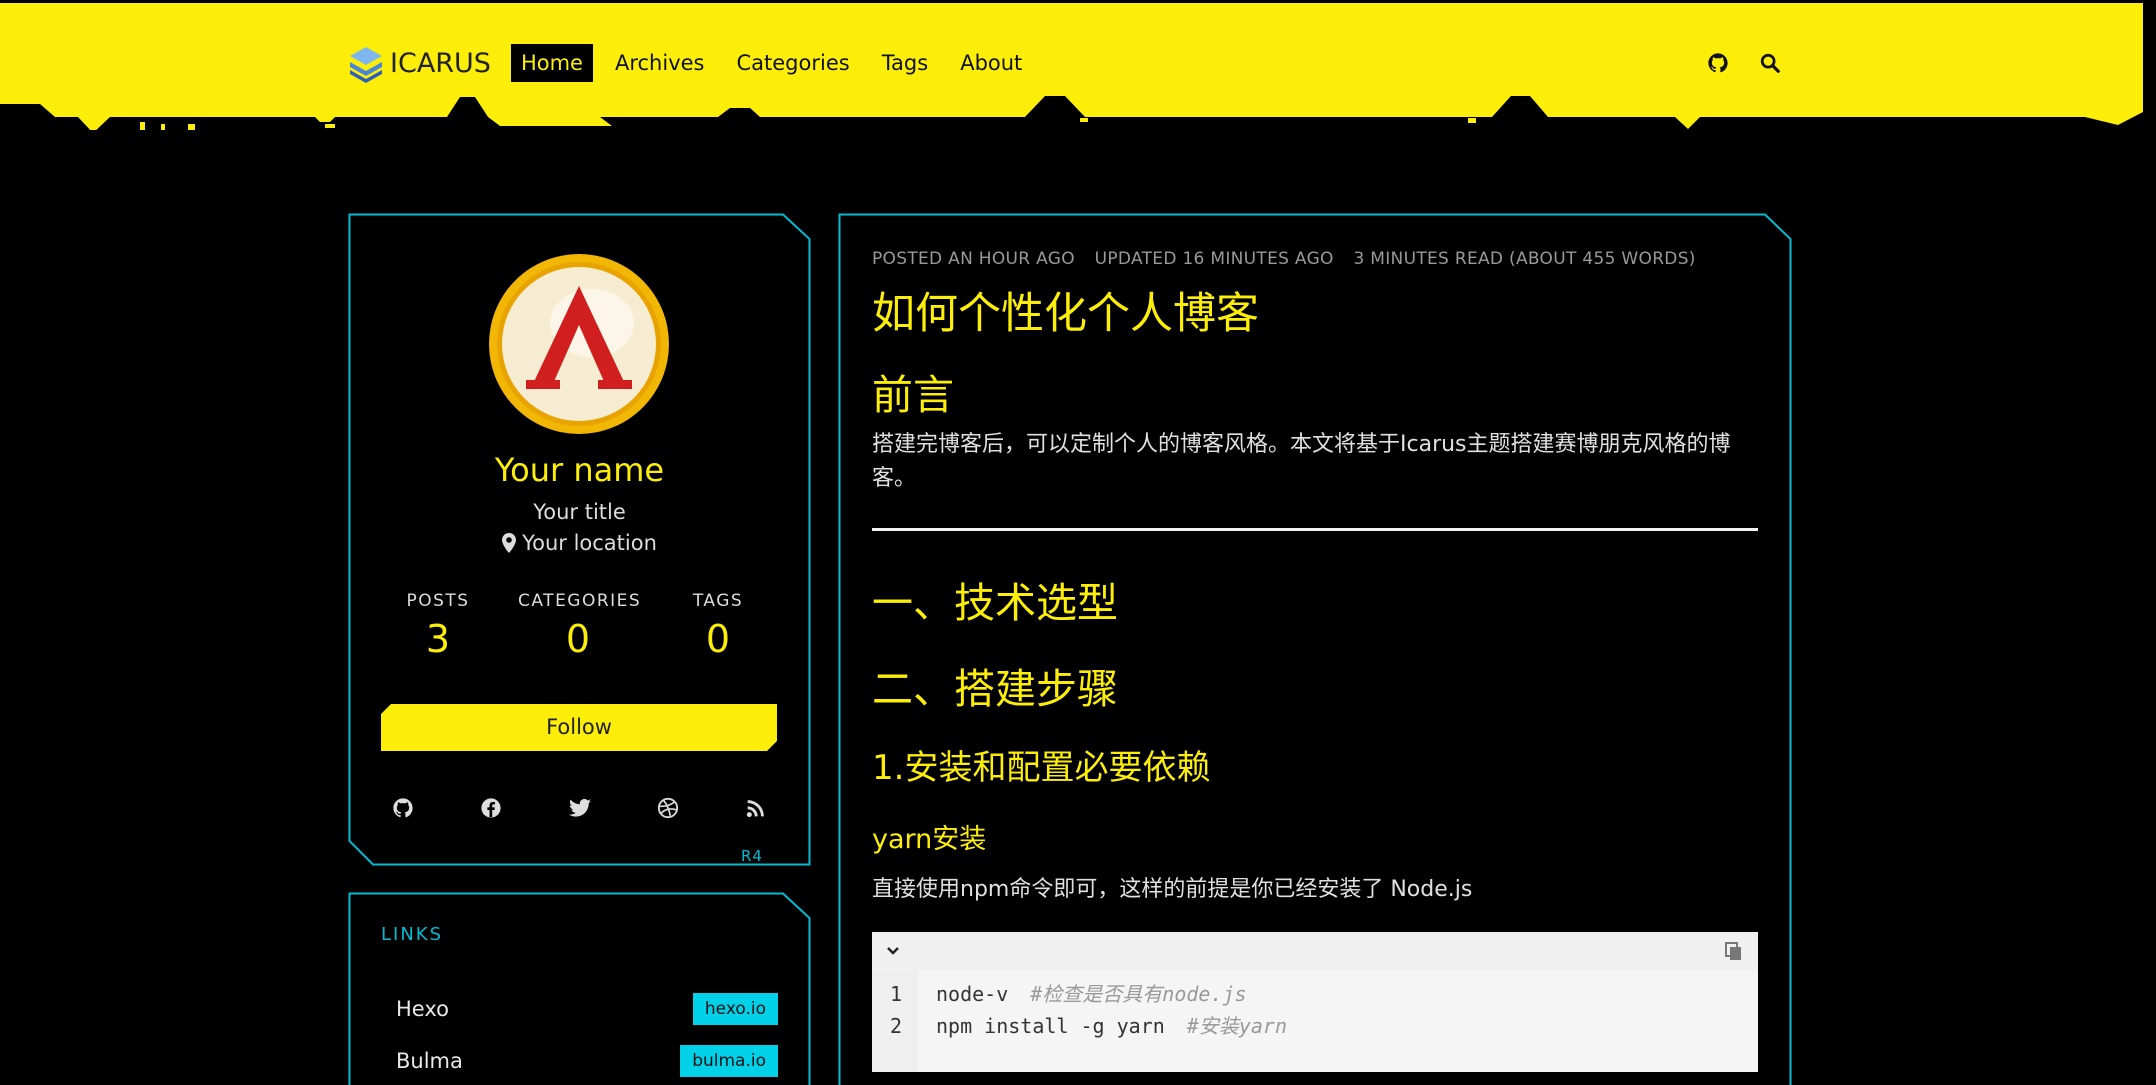 This screenshot has height=1085, width=2156. What do you see at coordinates (896, 1026) in the screenshot?
I see `line-number: 2` at bounding box center [896, 1026].